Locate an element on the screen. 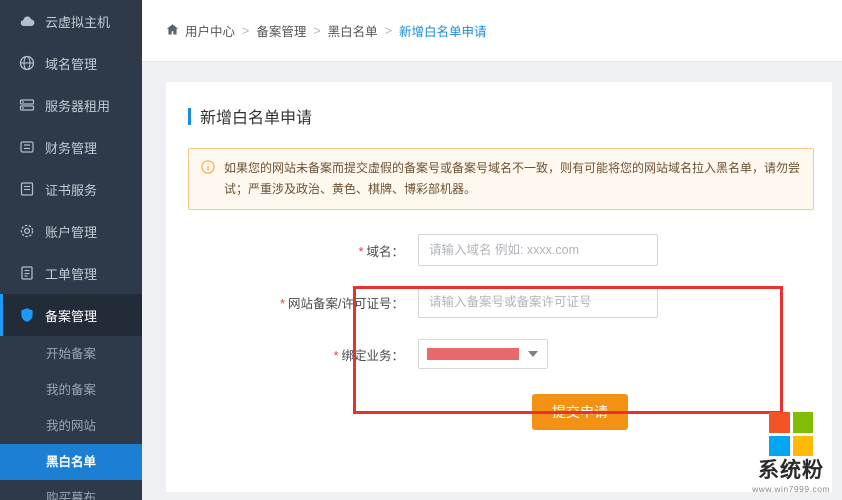  wallet-icon is located at coordinates (27, 147).